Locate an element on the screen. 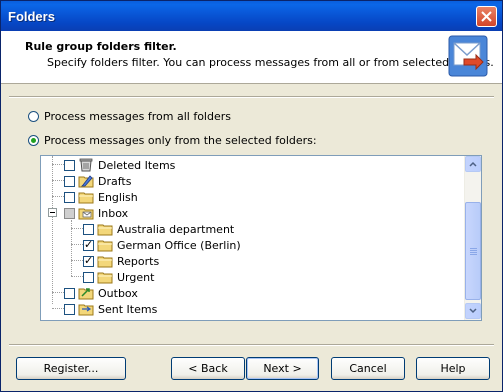  tree-item-drafts: Drafts is located at coordinates (97, 181).